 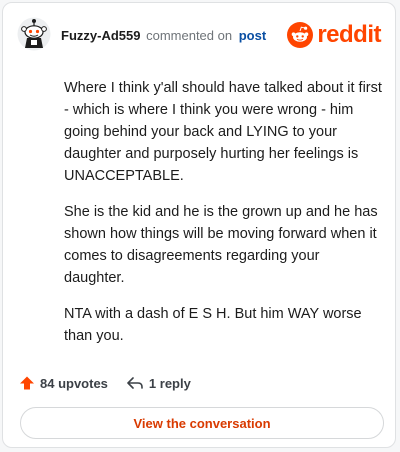 What do you see at coordinates (349, 34) in the screenshot?
I see `reddit-wordmark: reddit` at bounding box center [349, 34].